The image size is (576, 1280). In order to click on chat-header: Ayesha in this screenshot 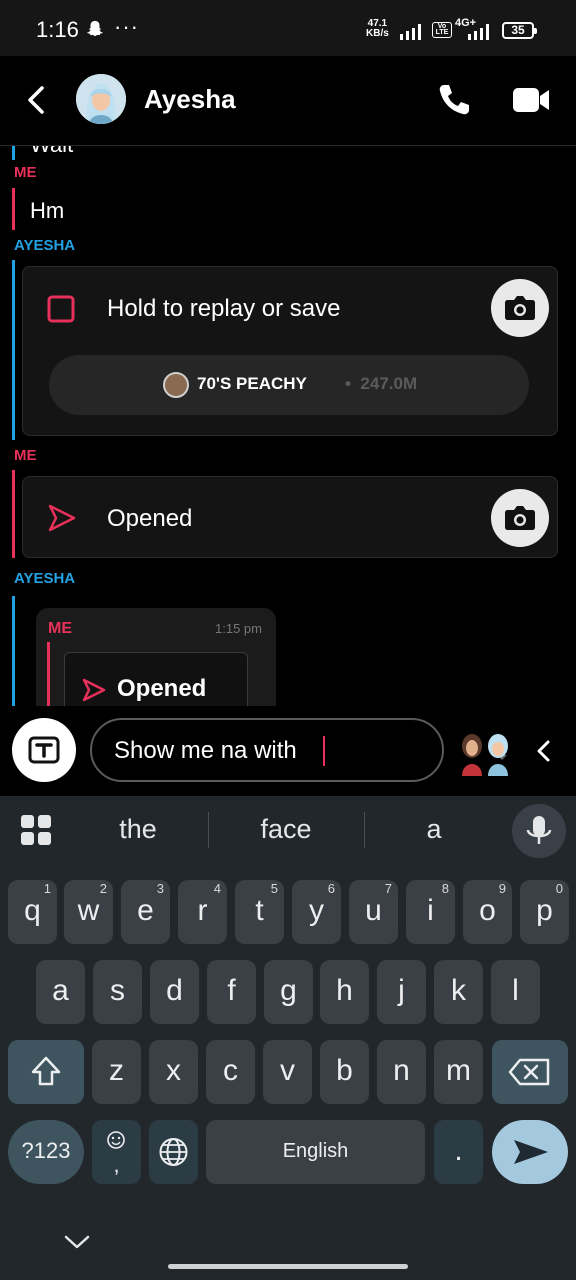, I will do `click(288, 101)`.